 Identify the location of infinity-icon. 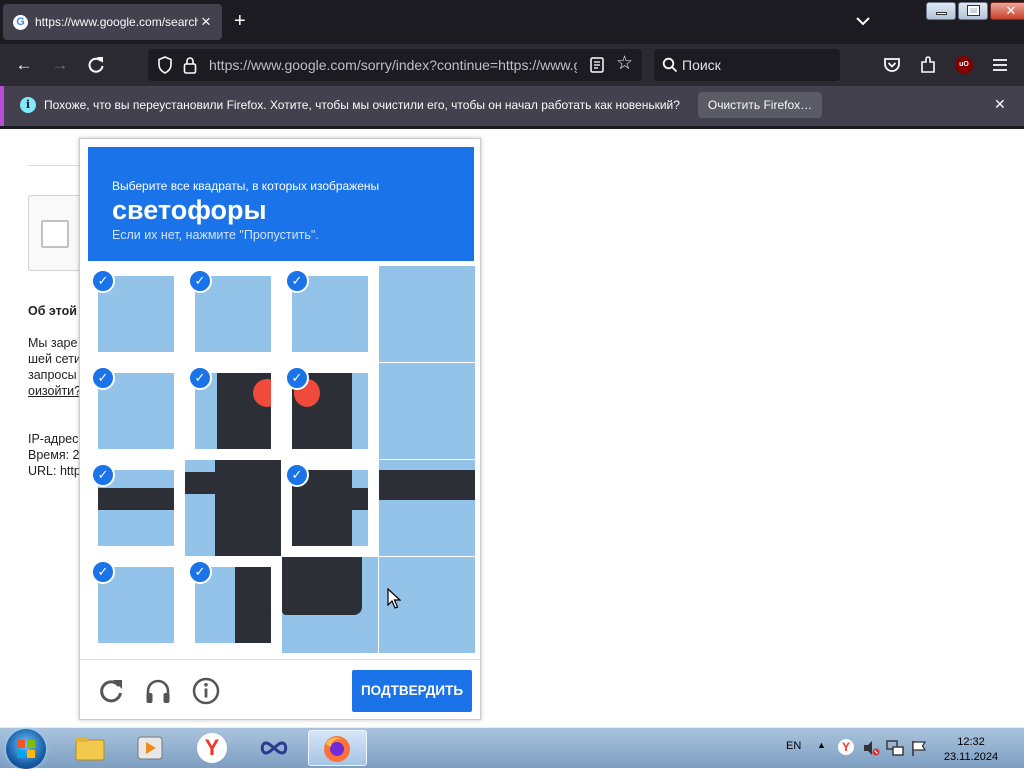
(274, 748).